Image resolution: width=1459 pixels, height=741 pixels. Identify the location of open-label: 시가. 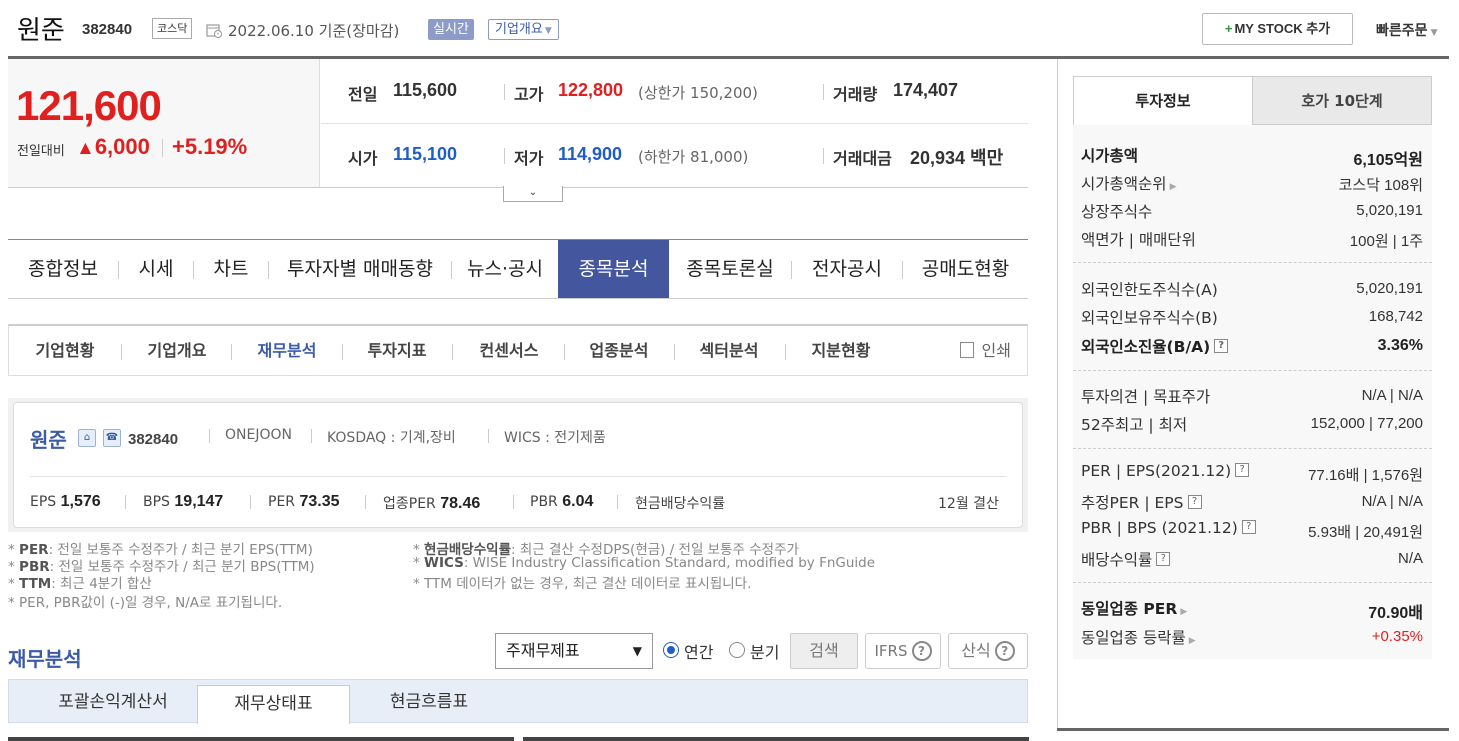
(363, 158).